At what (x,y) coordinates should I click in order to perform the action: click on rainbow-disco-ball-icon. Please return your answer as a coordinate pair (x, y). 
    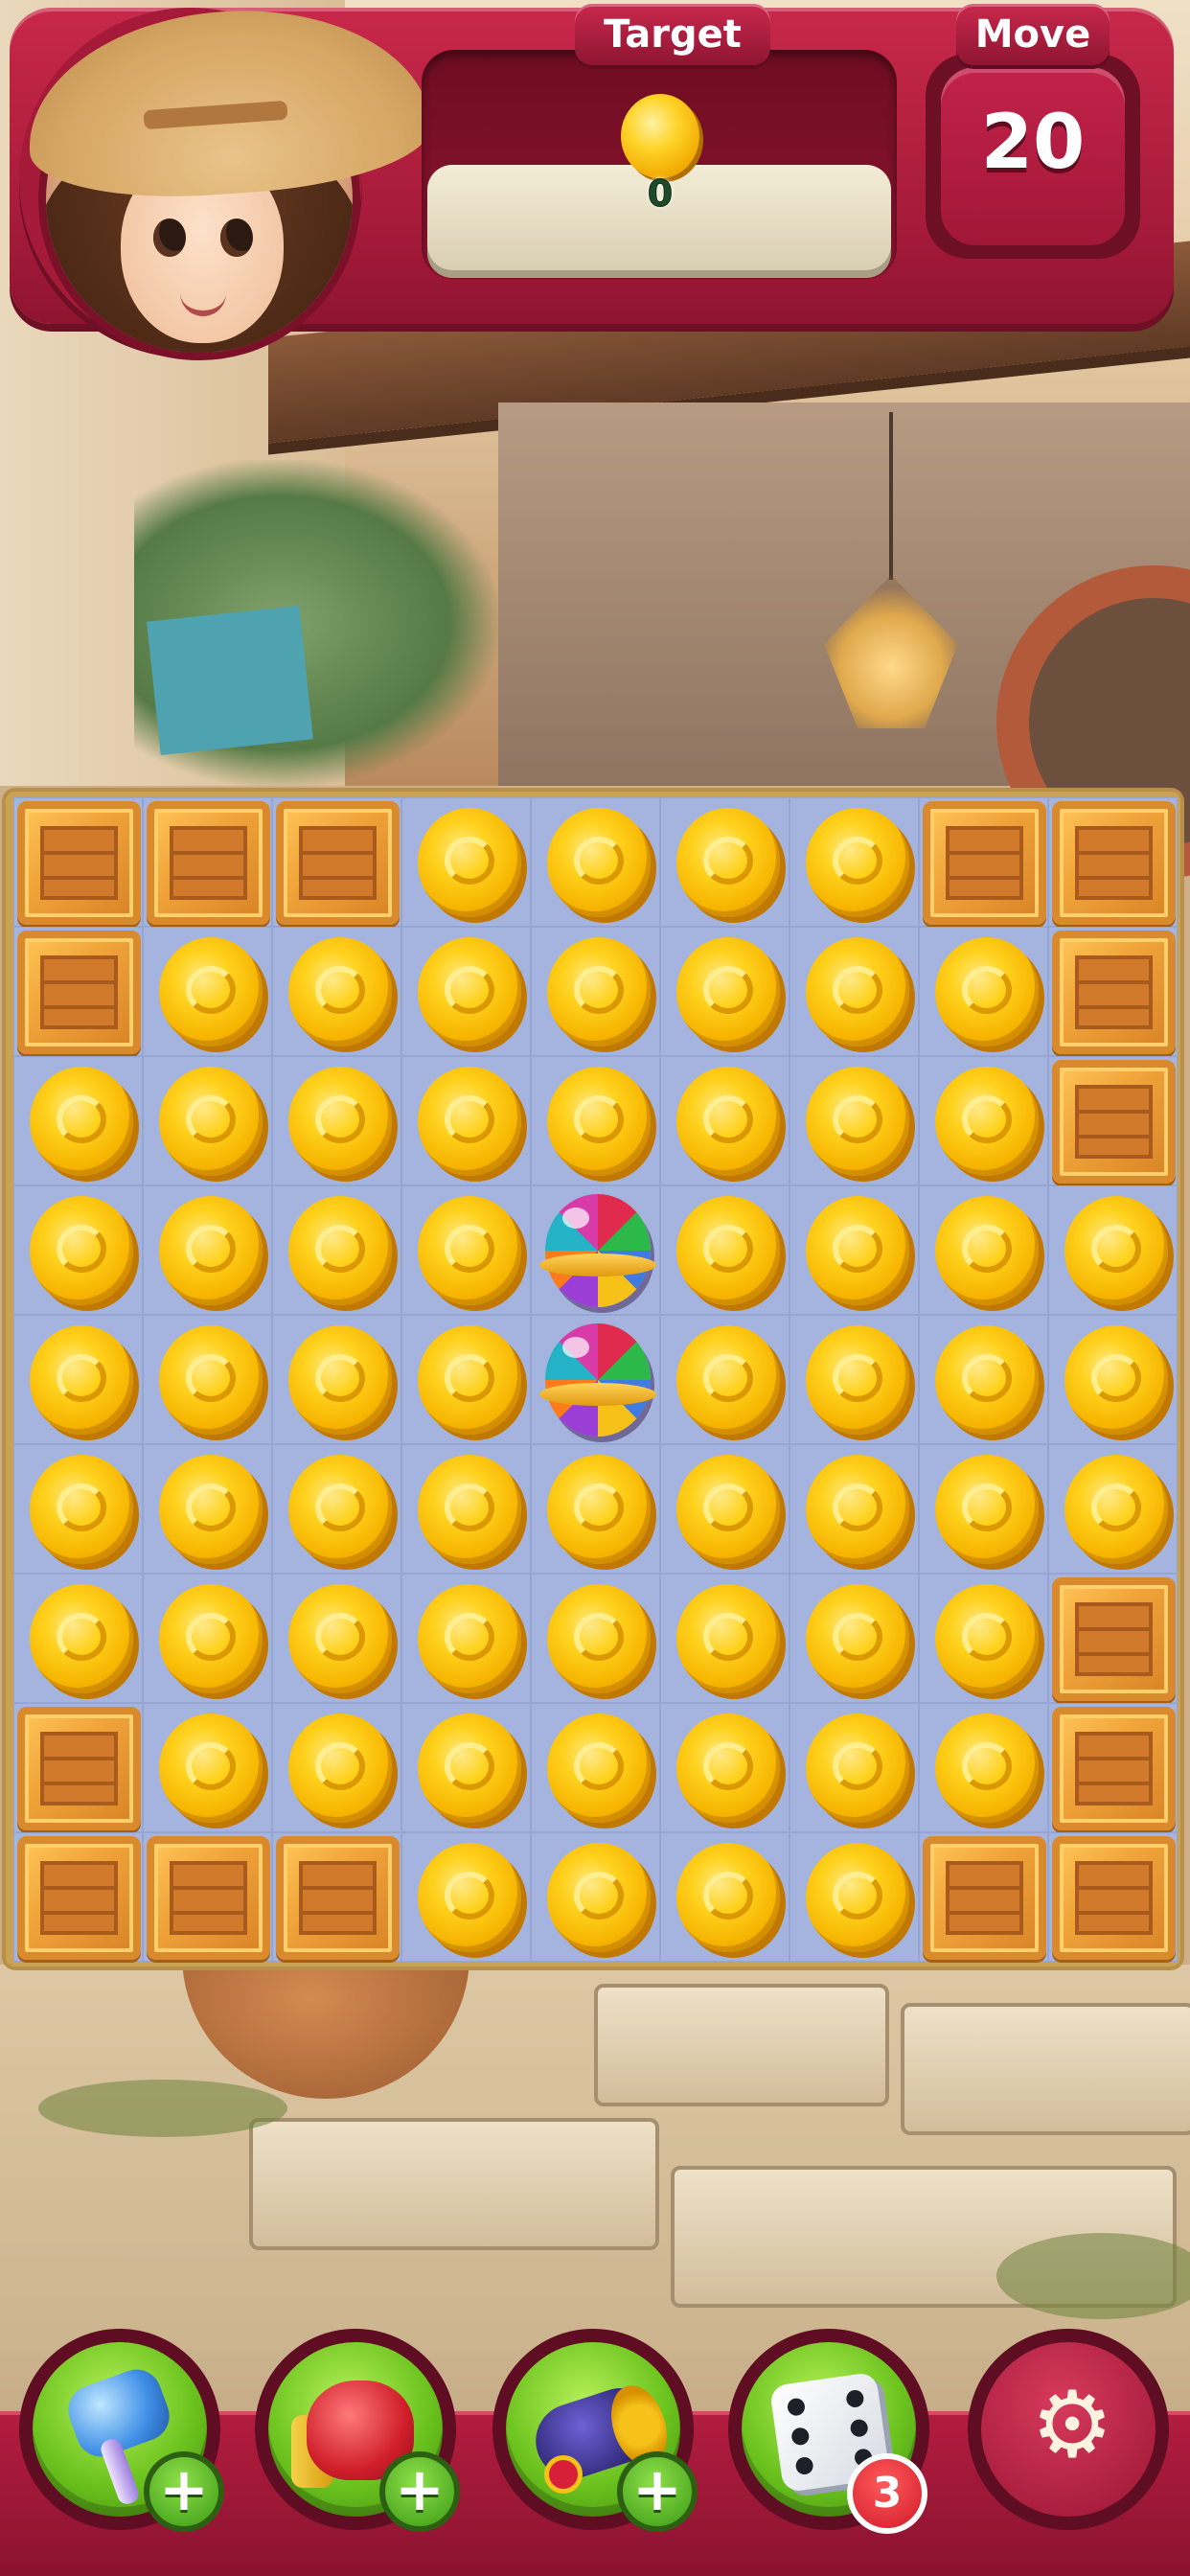
    Looking at the image, I should click on (598, 1380).